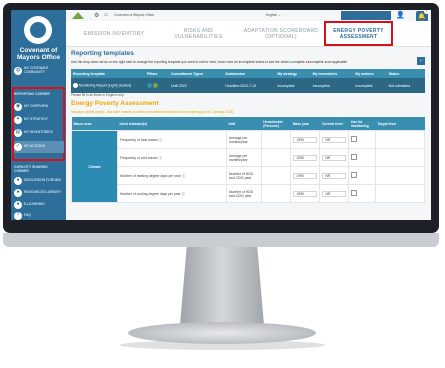 The width and height of the screenshot is (445, 368). Describe the element at coordinates (75, 85) in the screenshot. I see `lock-icon` at that location.